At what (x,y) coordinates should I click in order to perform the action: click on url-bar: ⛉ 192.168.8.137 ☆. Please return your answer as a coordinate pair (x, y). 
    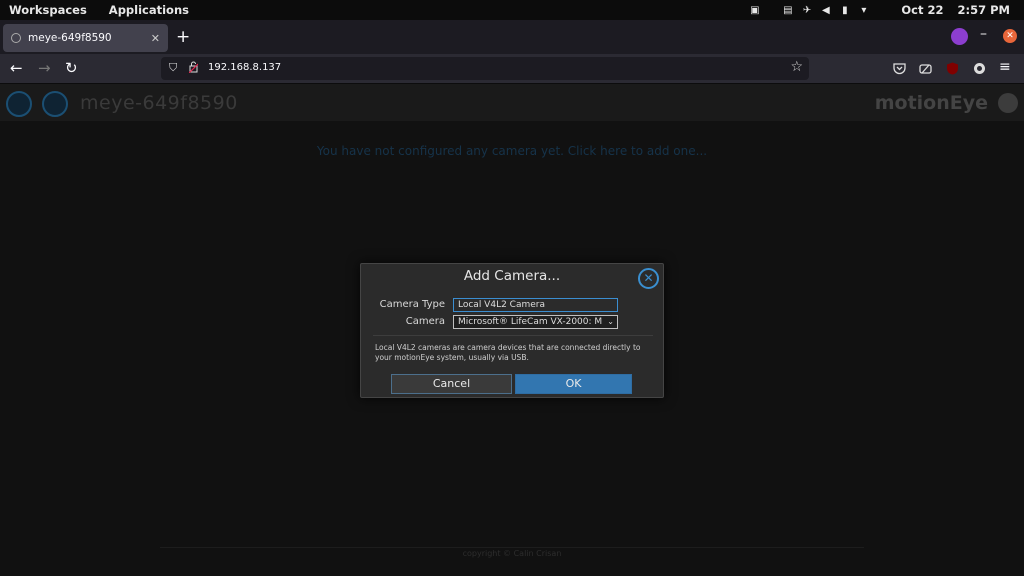
    Looking at the image, I should click on (485, 68).